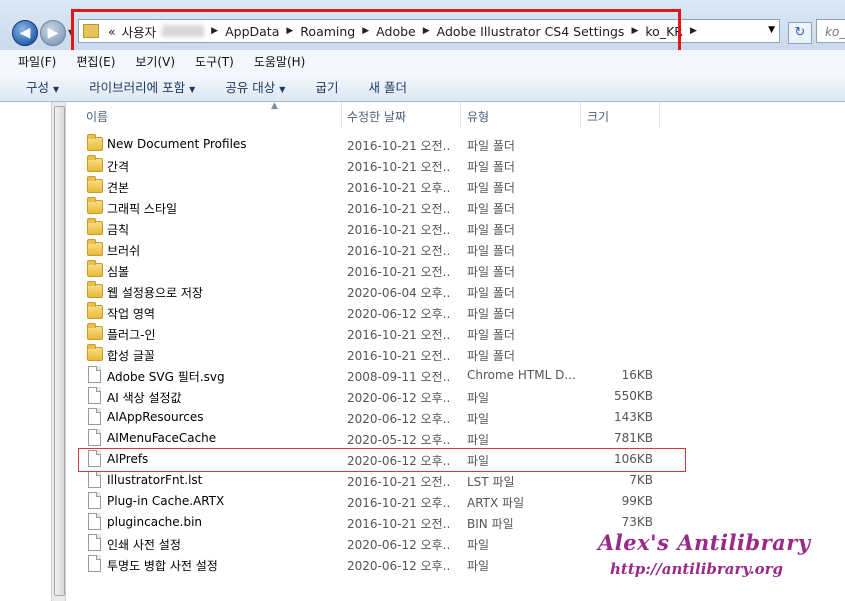 Image resolution: width=845 pixels, height=601 pixels. I want to click on file-size: 73KB, so click(637, 522).